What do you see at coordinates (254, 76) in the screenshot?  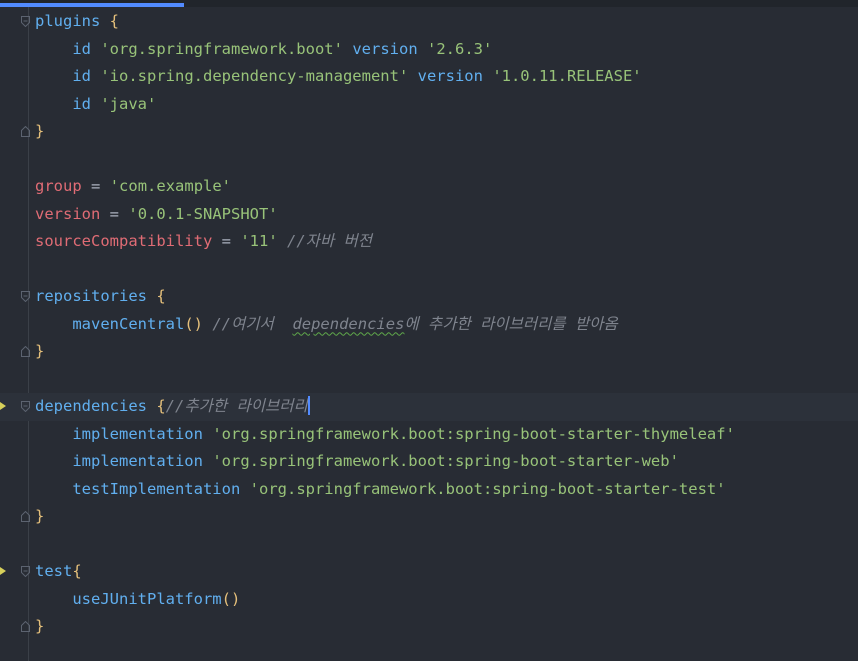 I see `plugin-id-string: 'io.spring.dependency-management'` at bounding box center [254, 76].